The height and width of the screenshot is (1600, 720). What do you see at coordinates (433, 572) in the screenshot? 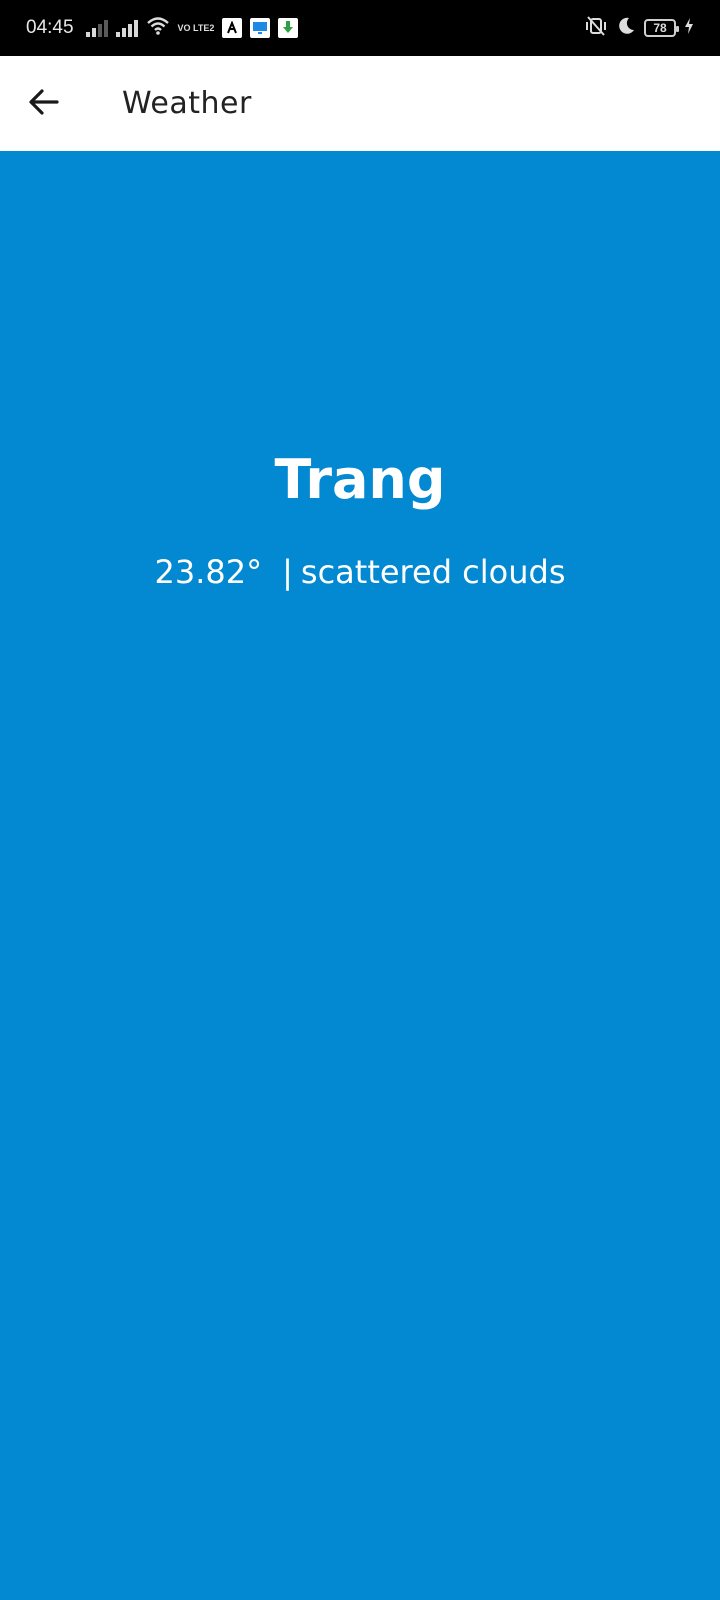
I see `weather-description: scattered clouds` at bounding box center [433, 572].